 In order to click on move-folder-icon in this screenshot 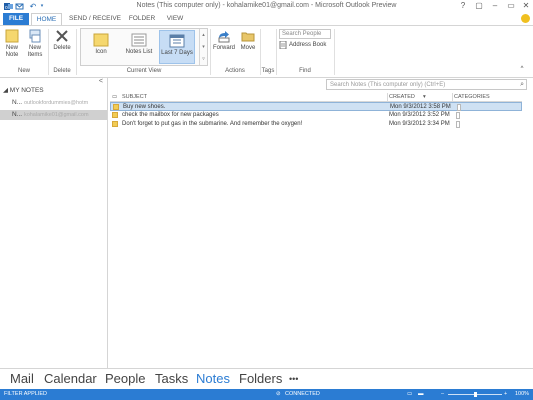, I will do `click(248, 37)`.